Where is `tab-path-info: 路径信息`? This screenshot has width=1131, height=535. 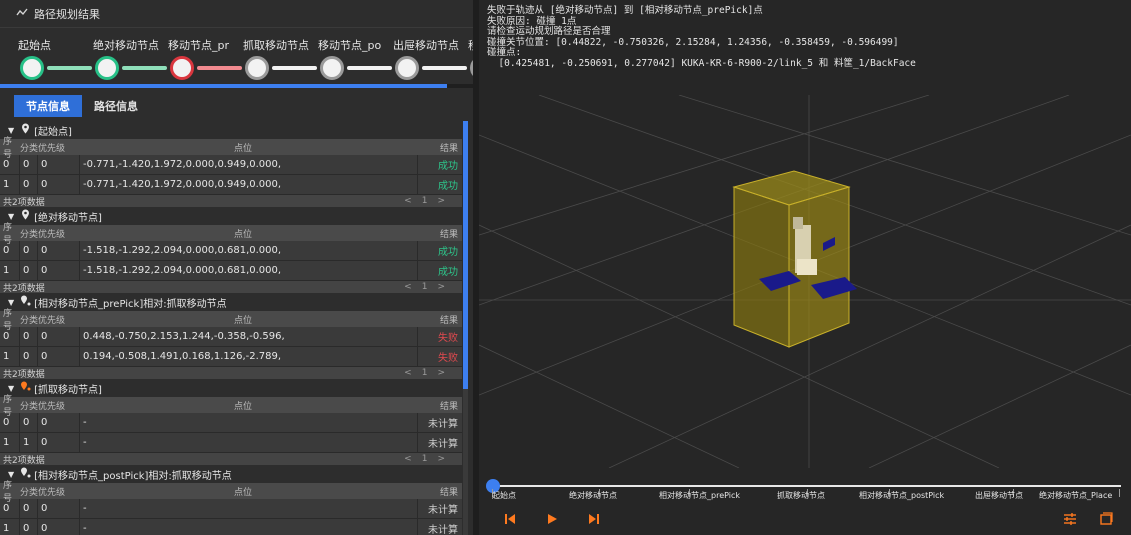 tab-path-info: 路径信息 is located at coordinates (116, 106).